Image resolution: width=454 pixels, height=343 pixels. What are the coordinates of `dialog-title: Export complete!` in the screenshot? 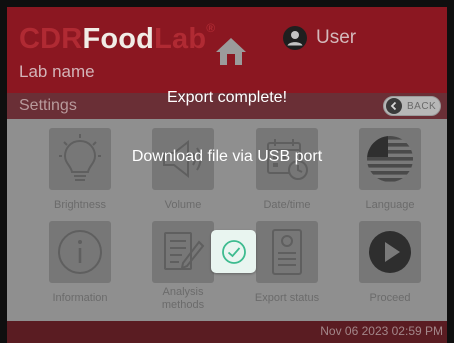 It's located at (227, 97).